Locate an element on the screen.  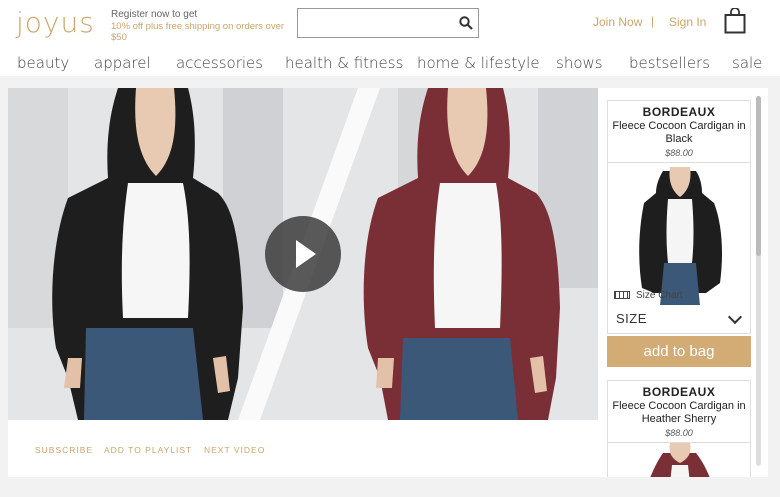
add-to-bag-button: add to bag is located at coordinates (679, 351).